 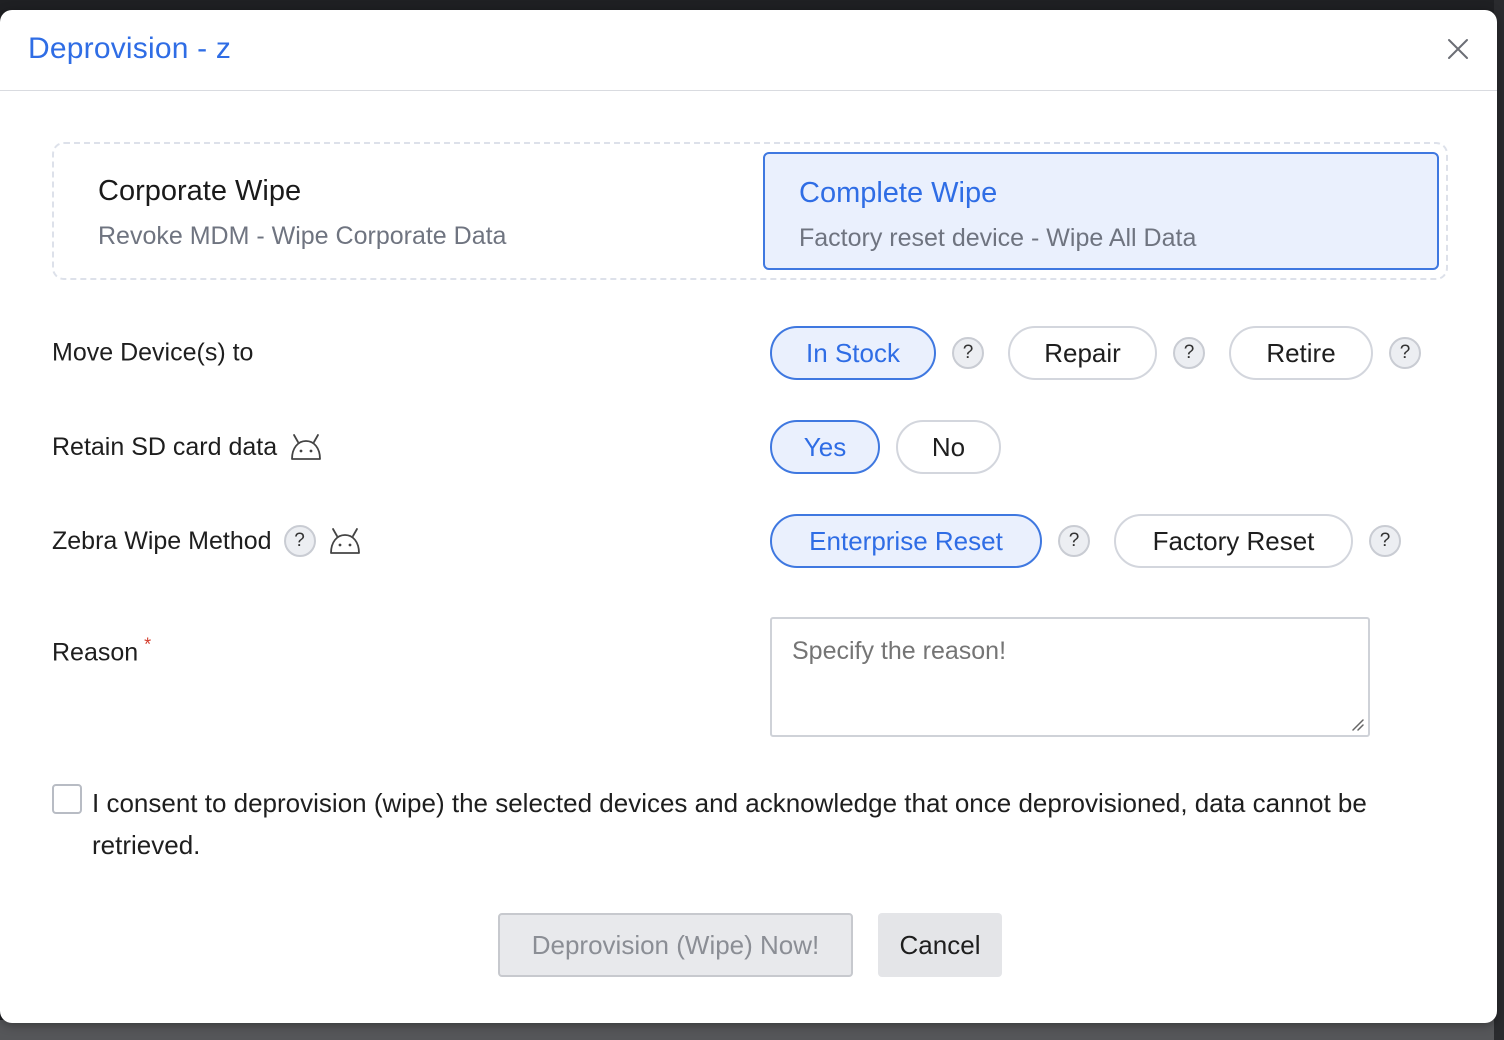 What do you see at coordinates (825, 447) in the screenshot?
I see `option-yes: Yes` at bounding box center [825, 447].